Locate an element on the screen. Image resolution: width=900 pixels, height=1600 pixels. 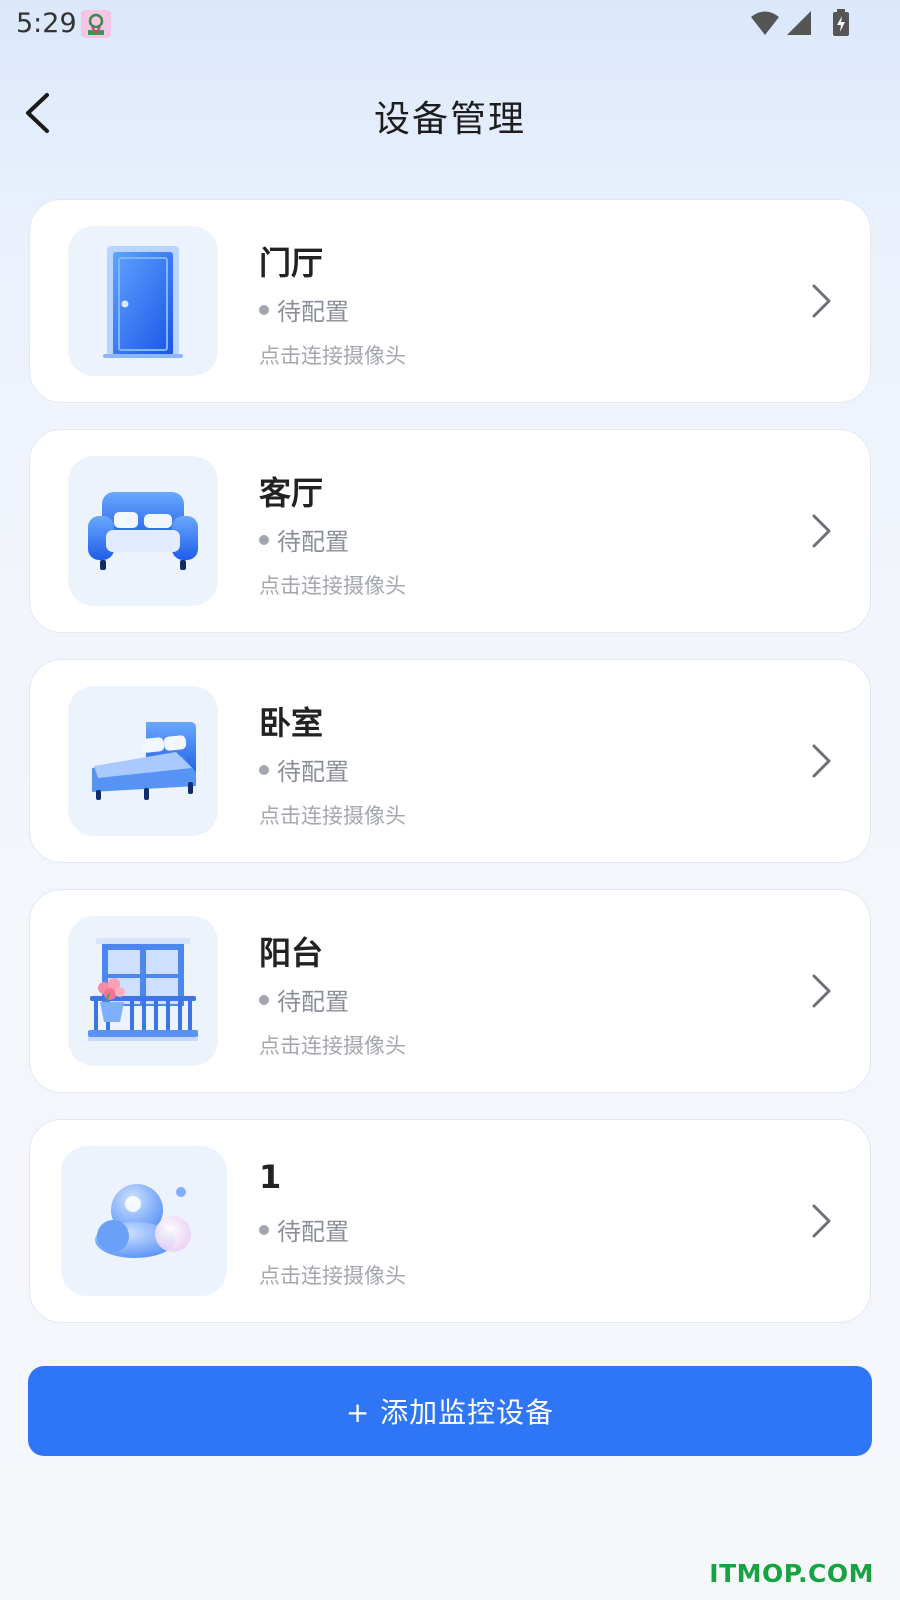
signal-icon is located at coordinates (799, 23).